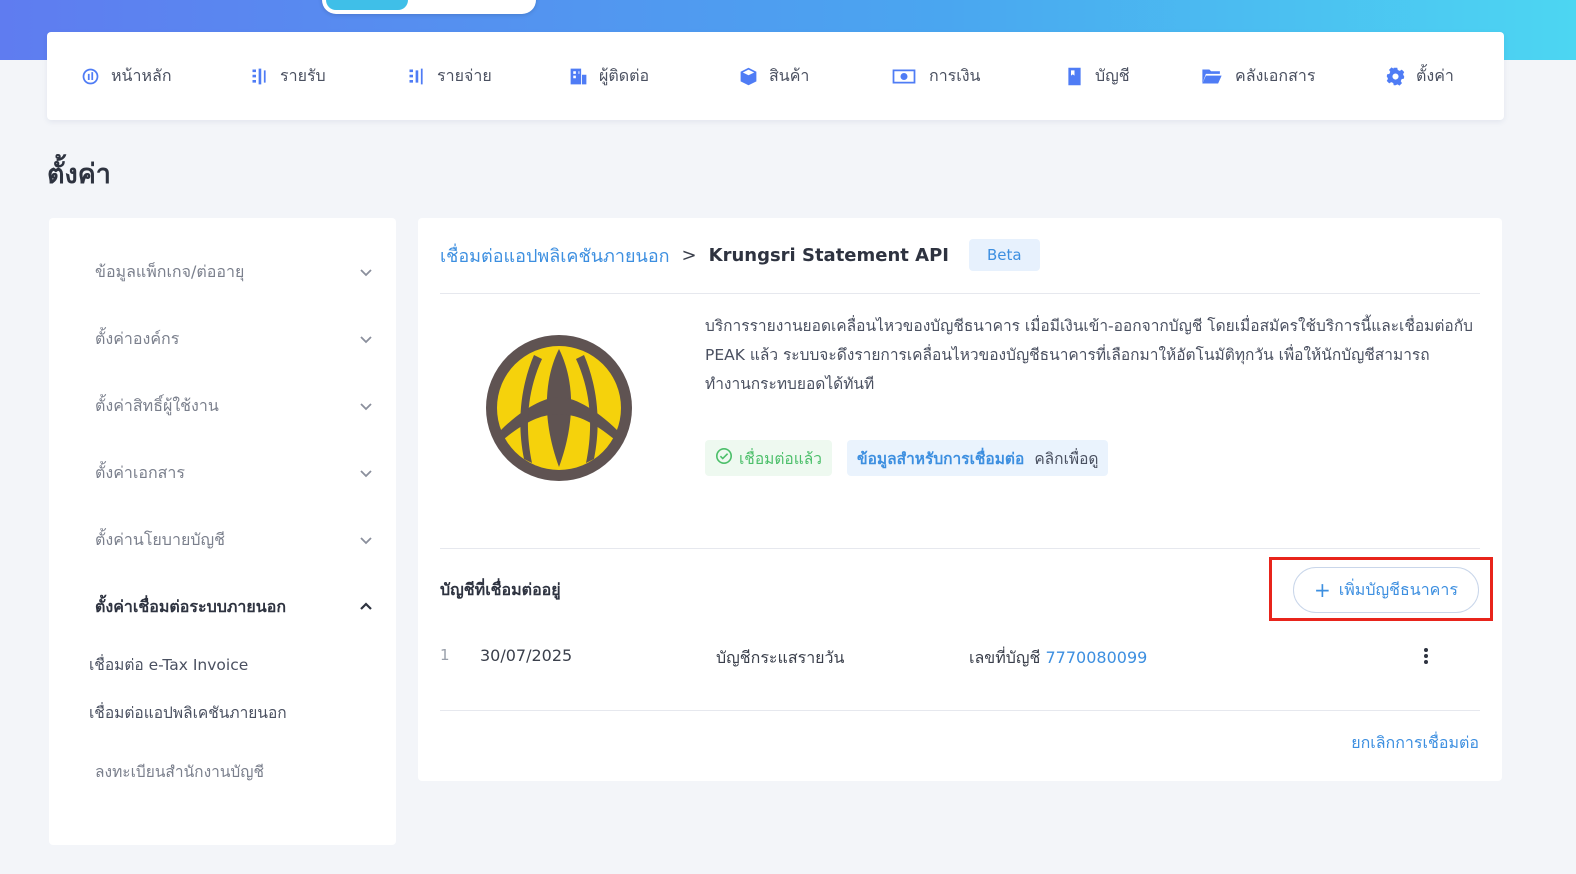 This screenshot has width=1576, height=874. I want to click on contacts-icon, so click(578, 76).